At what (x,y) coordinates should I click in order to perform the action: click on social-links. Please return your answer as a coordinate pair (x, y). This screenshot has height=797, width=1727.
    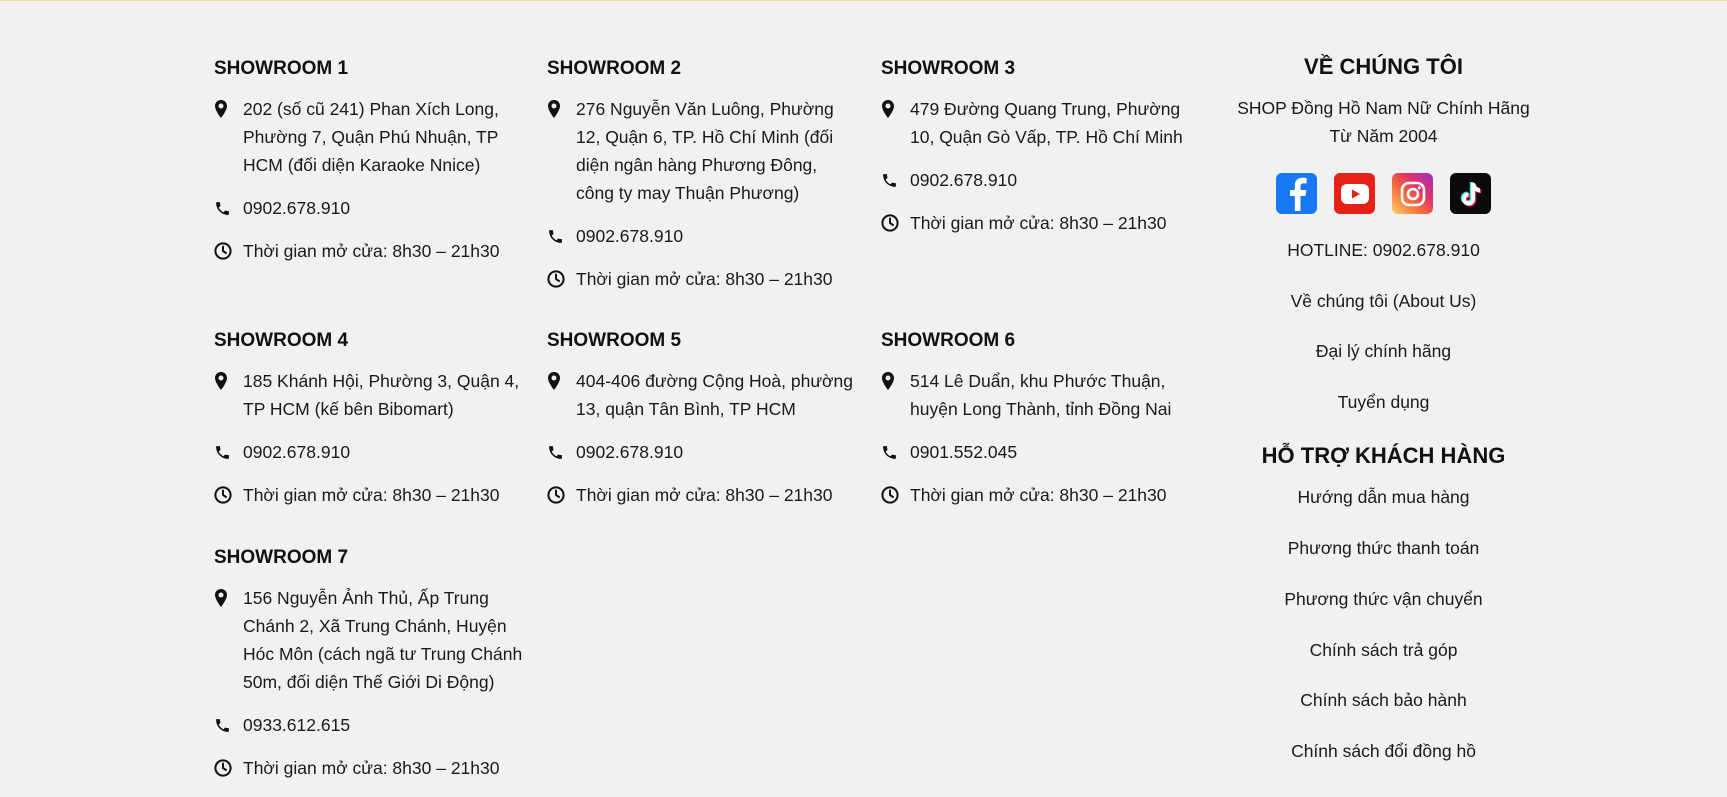
    Looking at the image, I should click on (1383, 194).